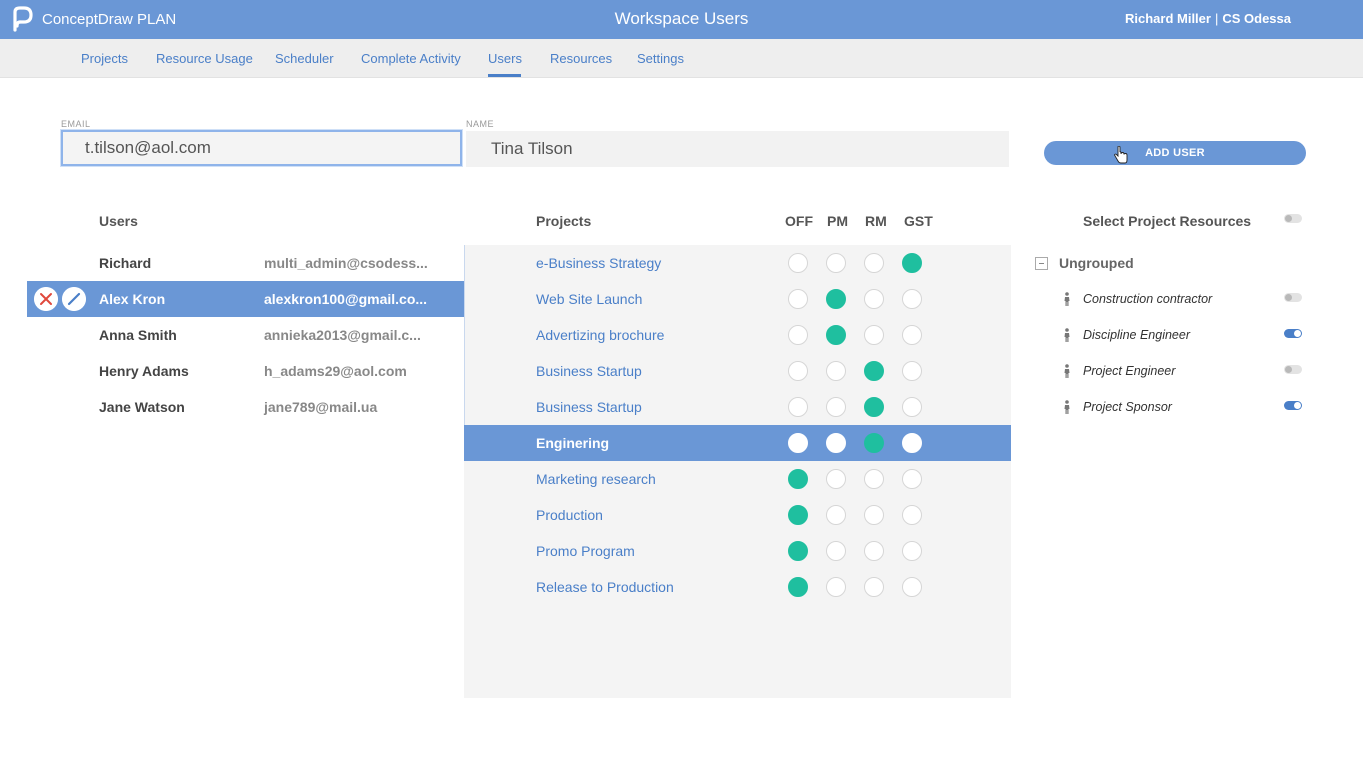  What do you see at coordinates (596, 479) in the screenshot?
I see `project-name: Marketing research` at bounding box center [596, 479].